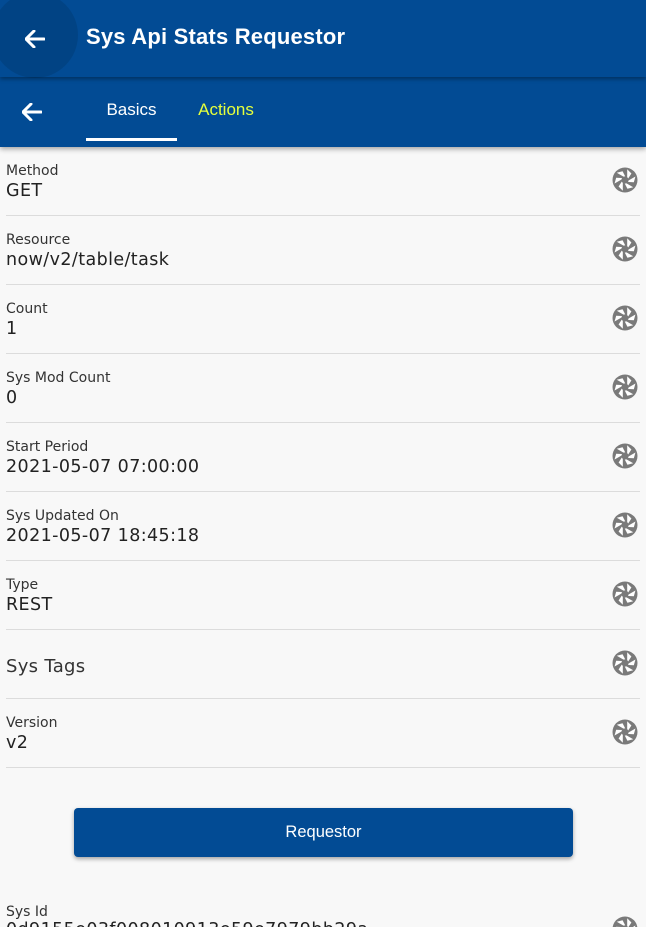  Describe the element at coordinates (12, 329) in the screenshot. I see `field-value: 1` at that location.